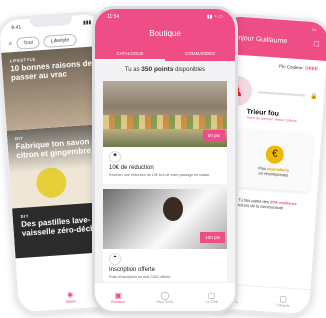 The width and height of the screenshot is (326, 318). I want to click on reward-text: Plus équivalents en récompenses, so click(273, 171).